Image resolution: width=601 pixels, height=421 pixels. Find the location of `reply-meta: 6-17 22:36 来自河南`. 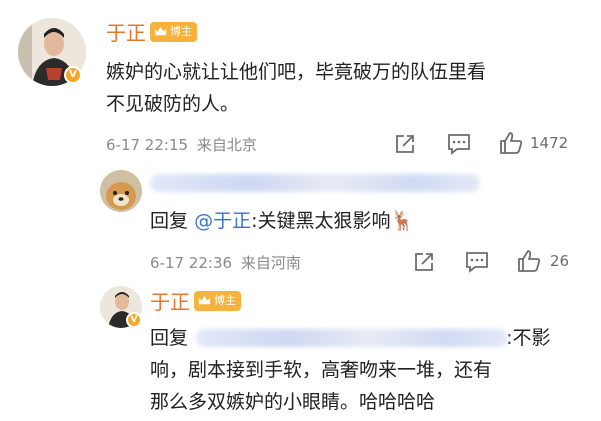

reply-meta: 6-17 22:36 来自河南 is located at coordinates (225, 262).